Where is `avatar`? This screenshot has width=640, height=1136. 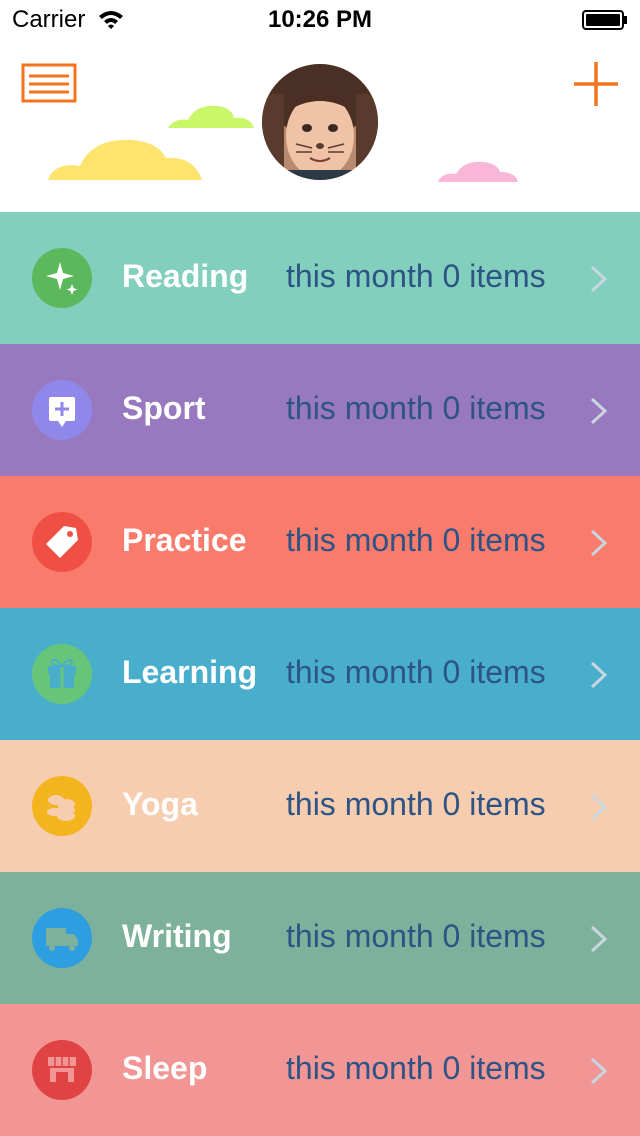 avatar is located at coordinates (320, 122).